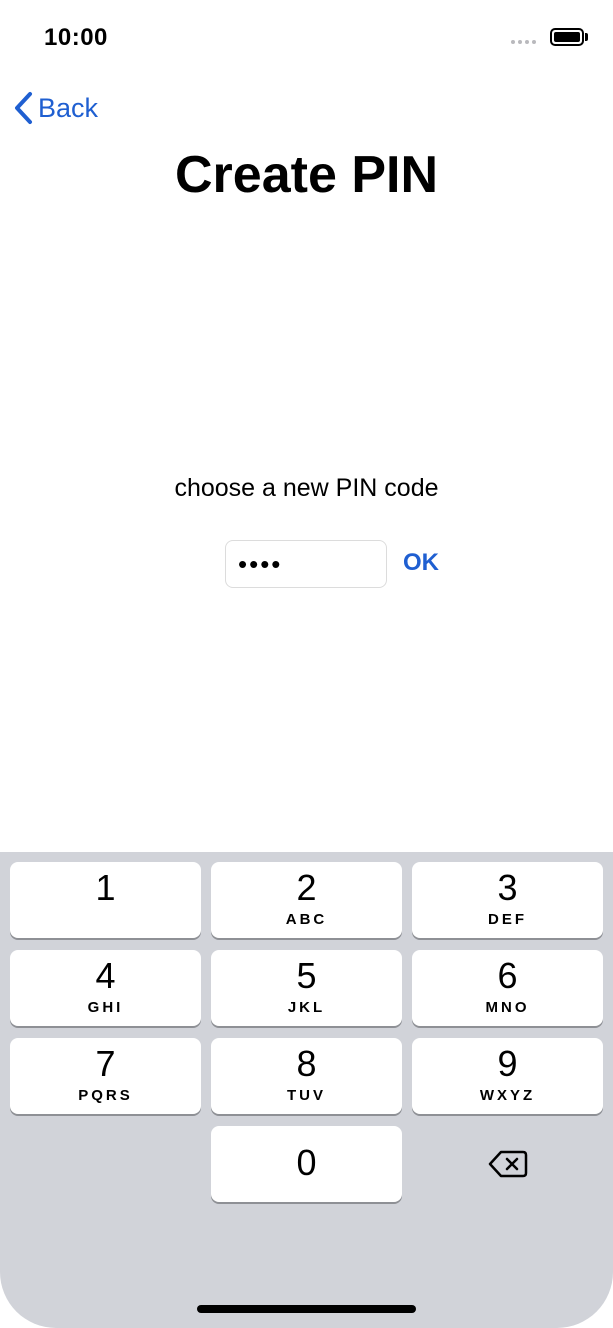 This screenshot has width=613, height=1328. I want to click on key-letters: ABC, so click(306, 919).